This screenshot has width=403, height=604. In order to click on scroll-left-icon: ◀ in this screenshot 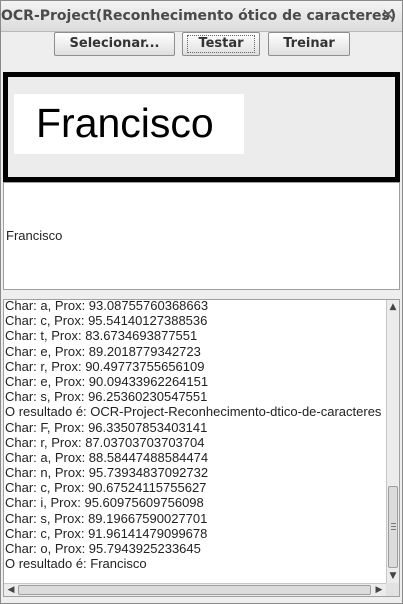, I will do `click(11, 590)`.